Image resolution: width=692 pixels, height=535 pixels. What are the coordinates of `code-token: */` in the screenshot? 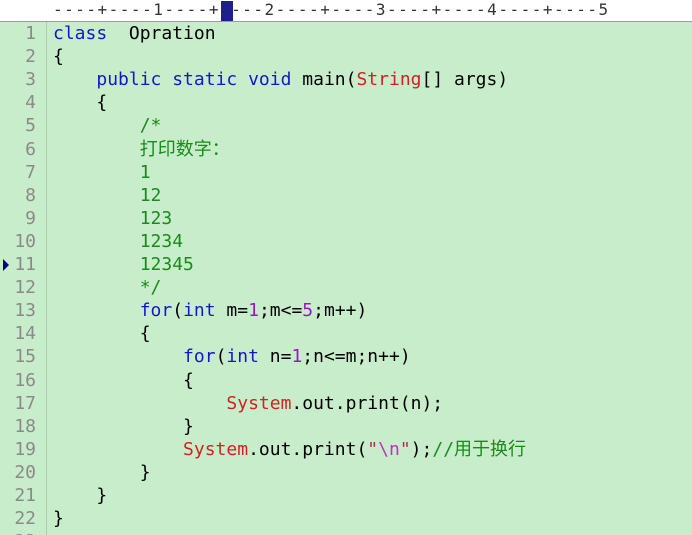 It's located at (150, 288).